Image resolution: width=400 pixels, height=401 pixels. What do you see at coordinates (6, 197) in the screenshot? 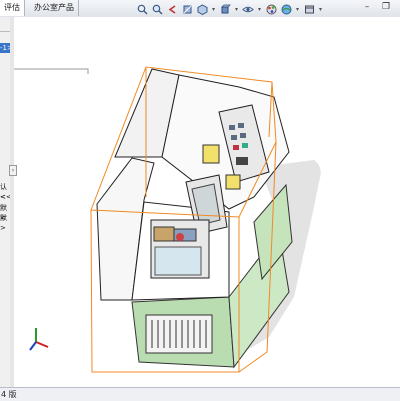
I see `config-row: <<` at bounding box center [6, 197].